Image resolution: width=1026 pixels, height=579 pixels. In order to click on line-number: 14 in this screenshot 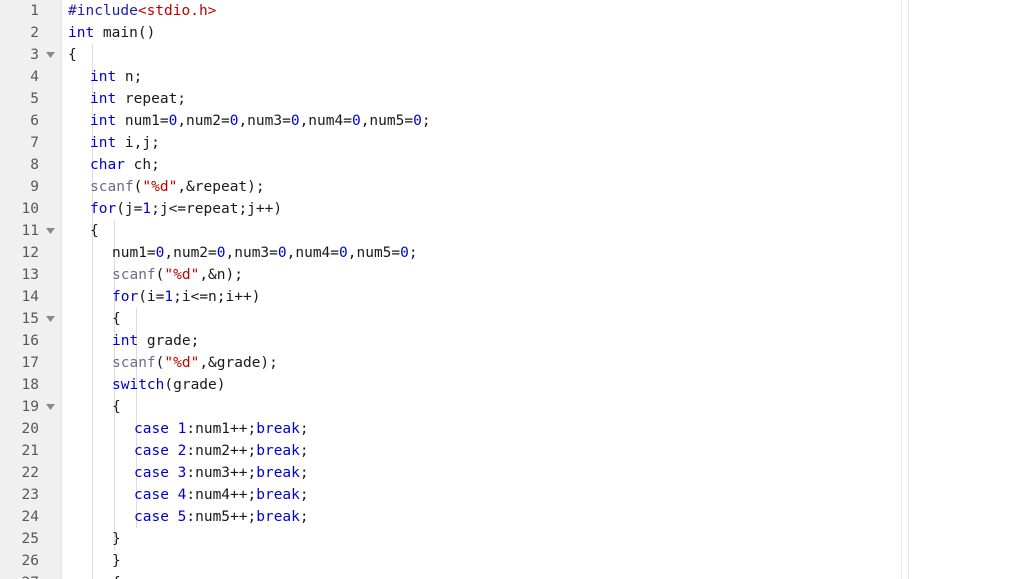, I will do `click(30, 297)`.